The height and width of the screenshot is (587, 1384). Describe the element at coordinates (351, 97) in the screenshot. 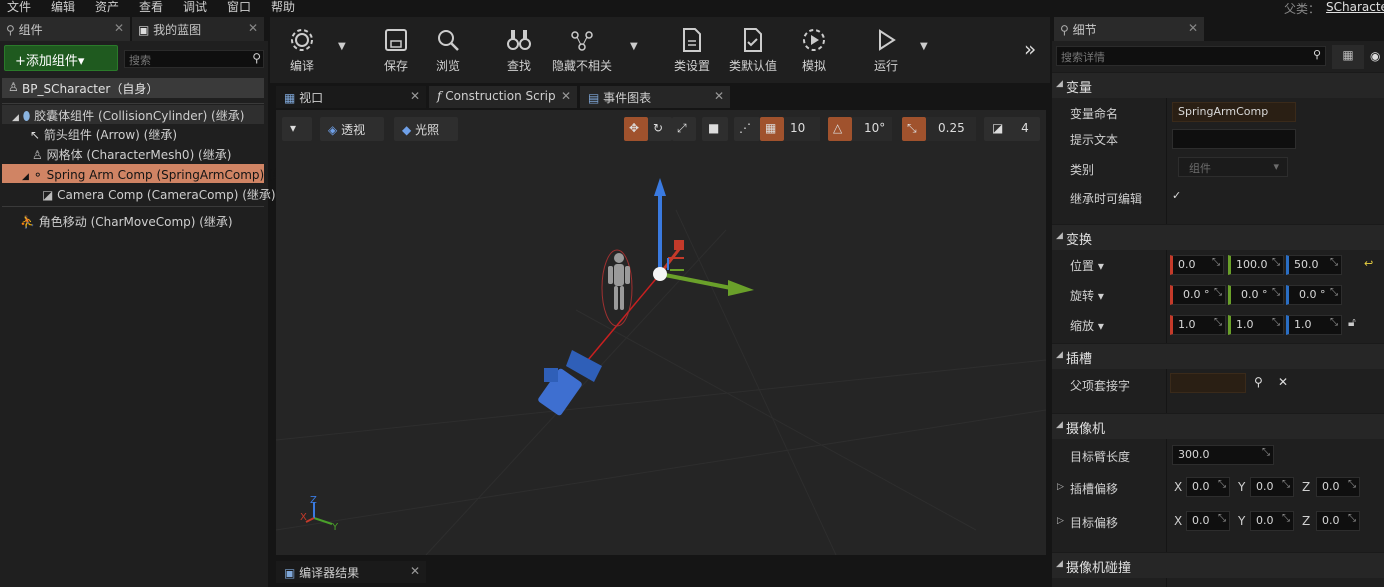

I see `tab-viewport: ▦ 视口 ✕` at that location.